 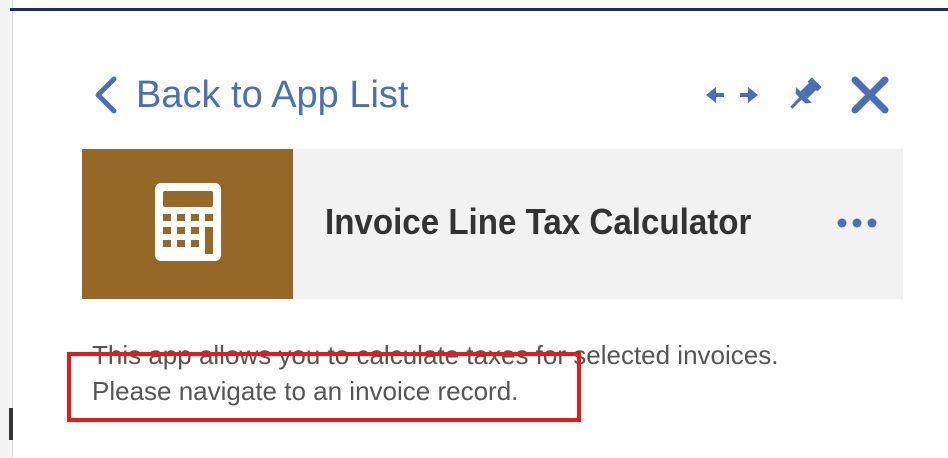 I want to click on top-border, so click(x=479, y=9).